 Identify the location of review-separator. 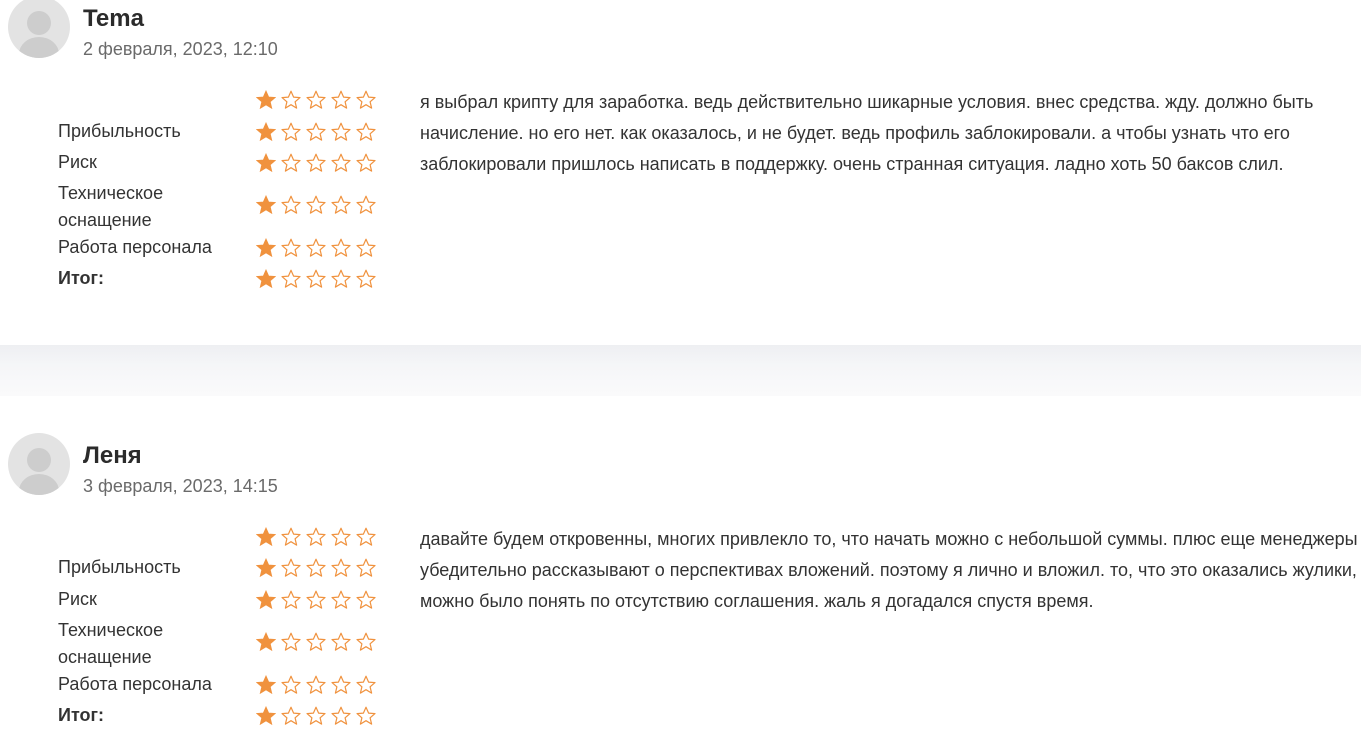
(680, 370).